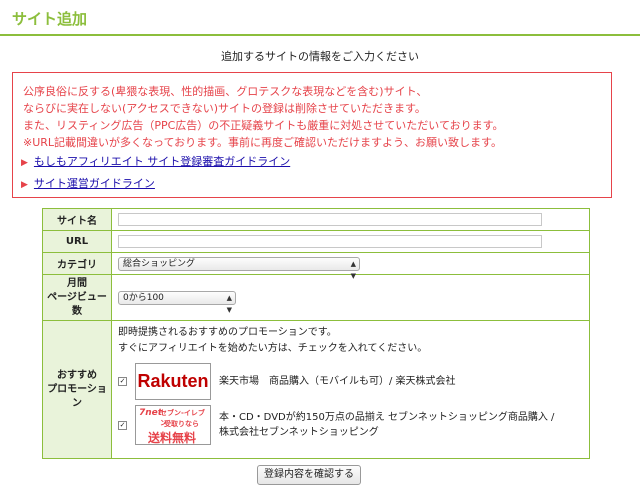 The image size is (640, 485). What do you see at coordinates (320, 56) in the screenshot?
I see `intro-text: 追加するサイトの情報をご入力ください` at bounding box center [320, 56].